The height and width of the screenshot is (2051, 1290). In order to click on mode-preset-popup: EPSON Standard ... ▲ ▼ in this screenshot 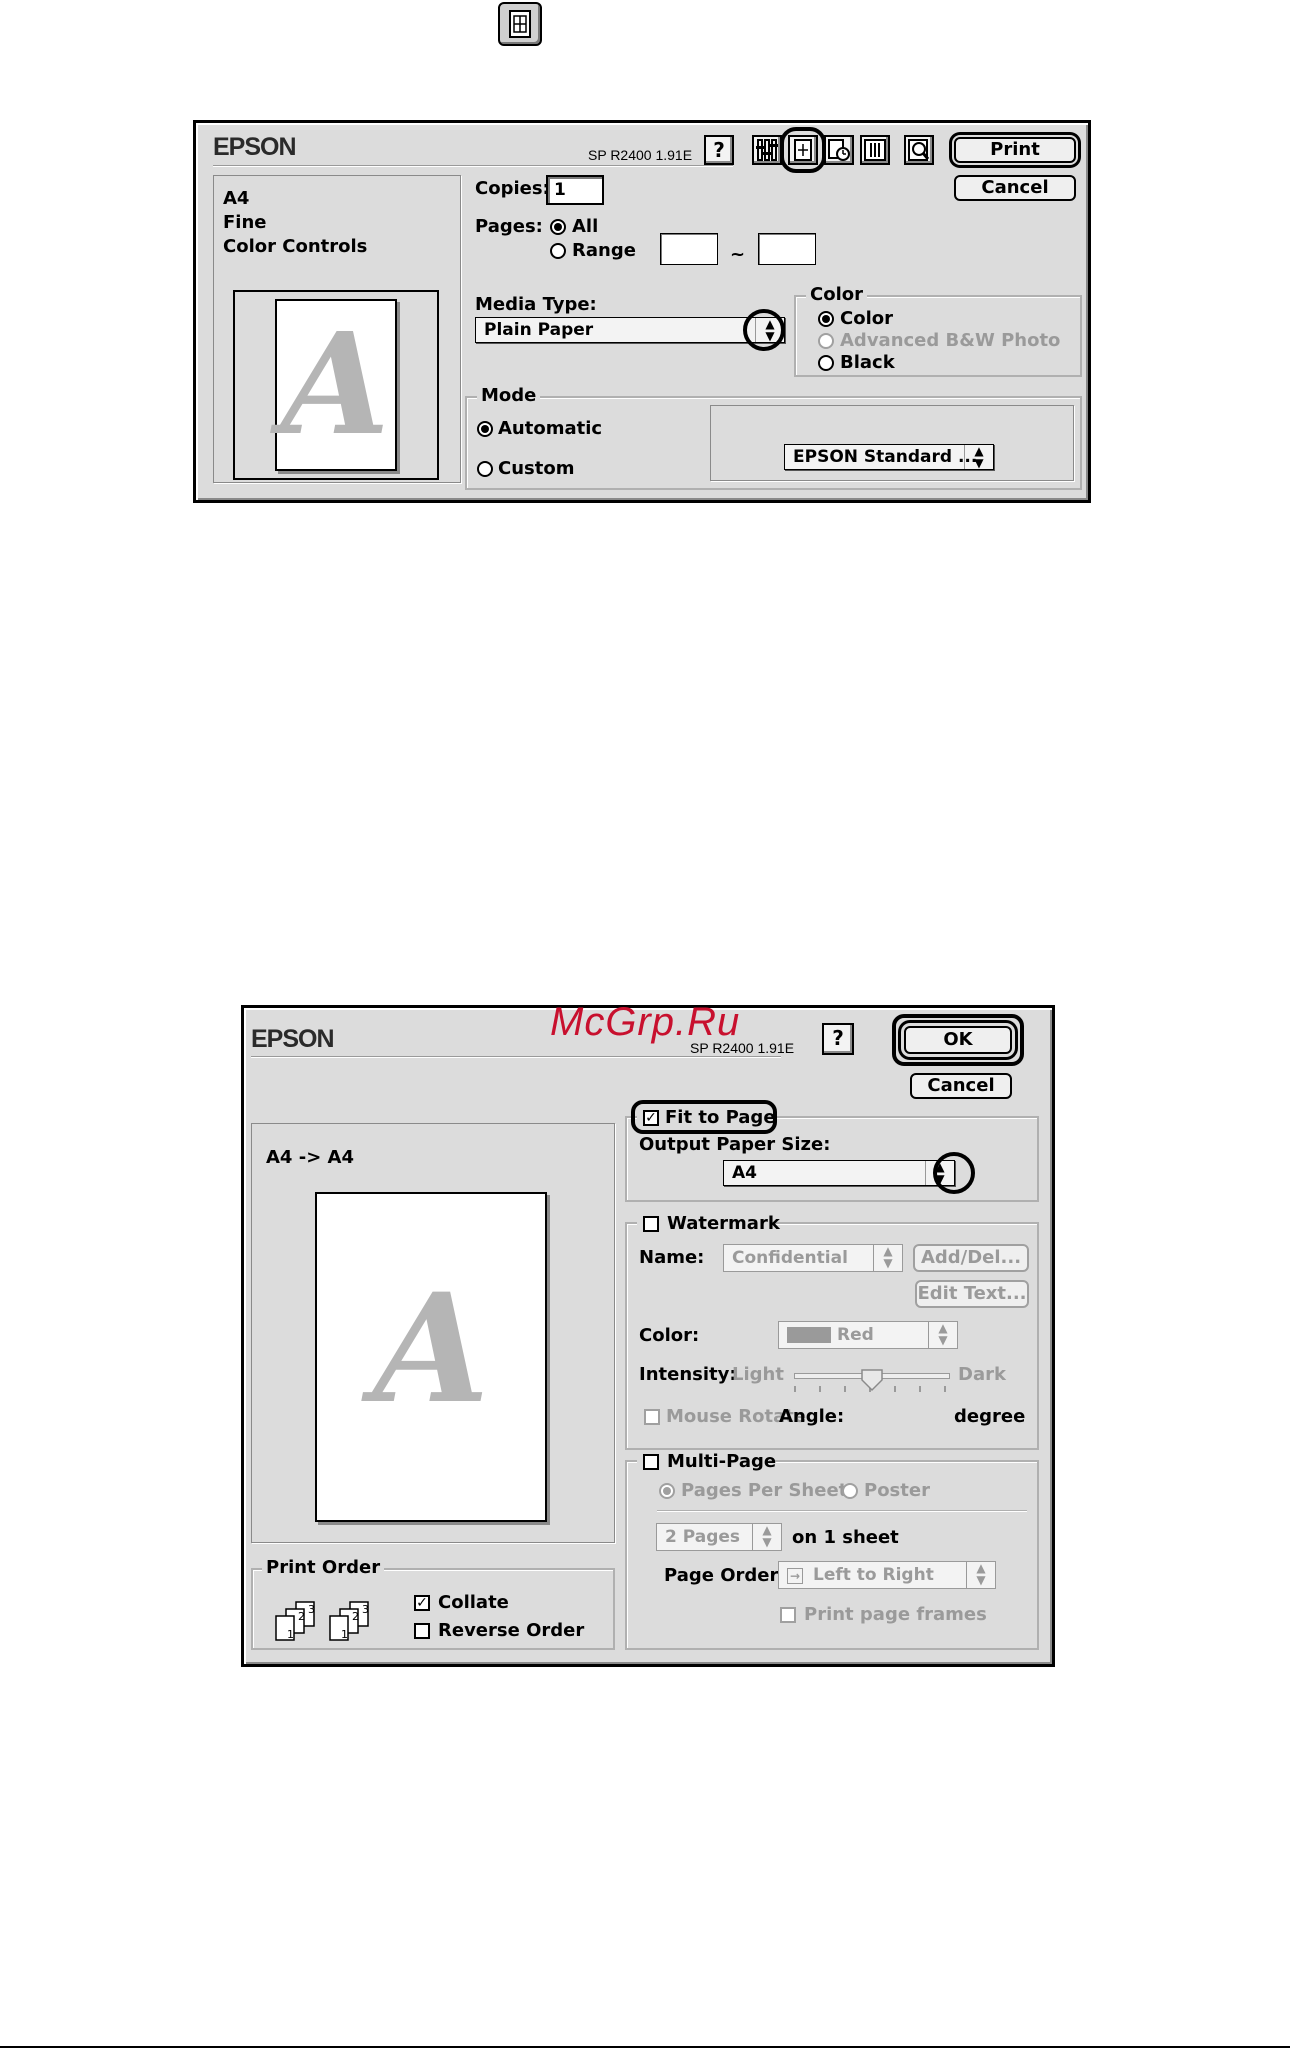, I will do `click(889, 457)`.